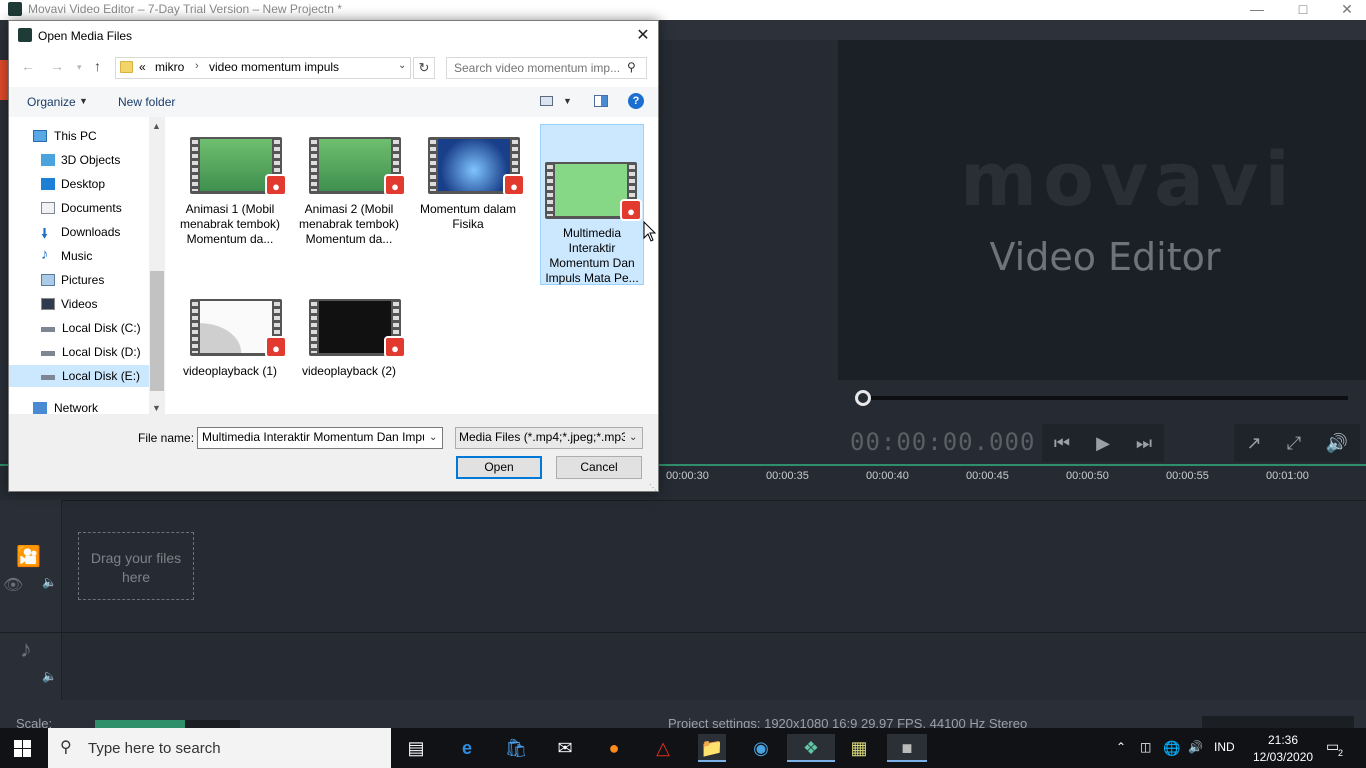  What do you see at coordinates (1145, 747) in the screenshot?
I see `network-tray-icon: ◫` at bounding box center [1145, 747].